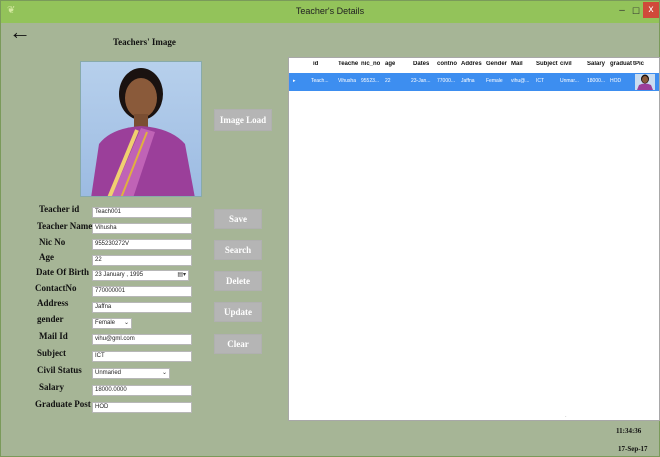 This screenshot has height=457, width=660. What do you see at coordinates (629, 431) in the screenshot?
I see `clock-time: 11:34:36` at bounding box center [629, 431].